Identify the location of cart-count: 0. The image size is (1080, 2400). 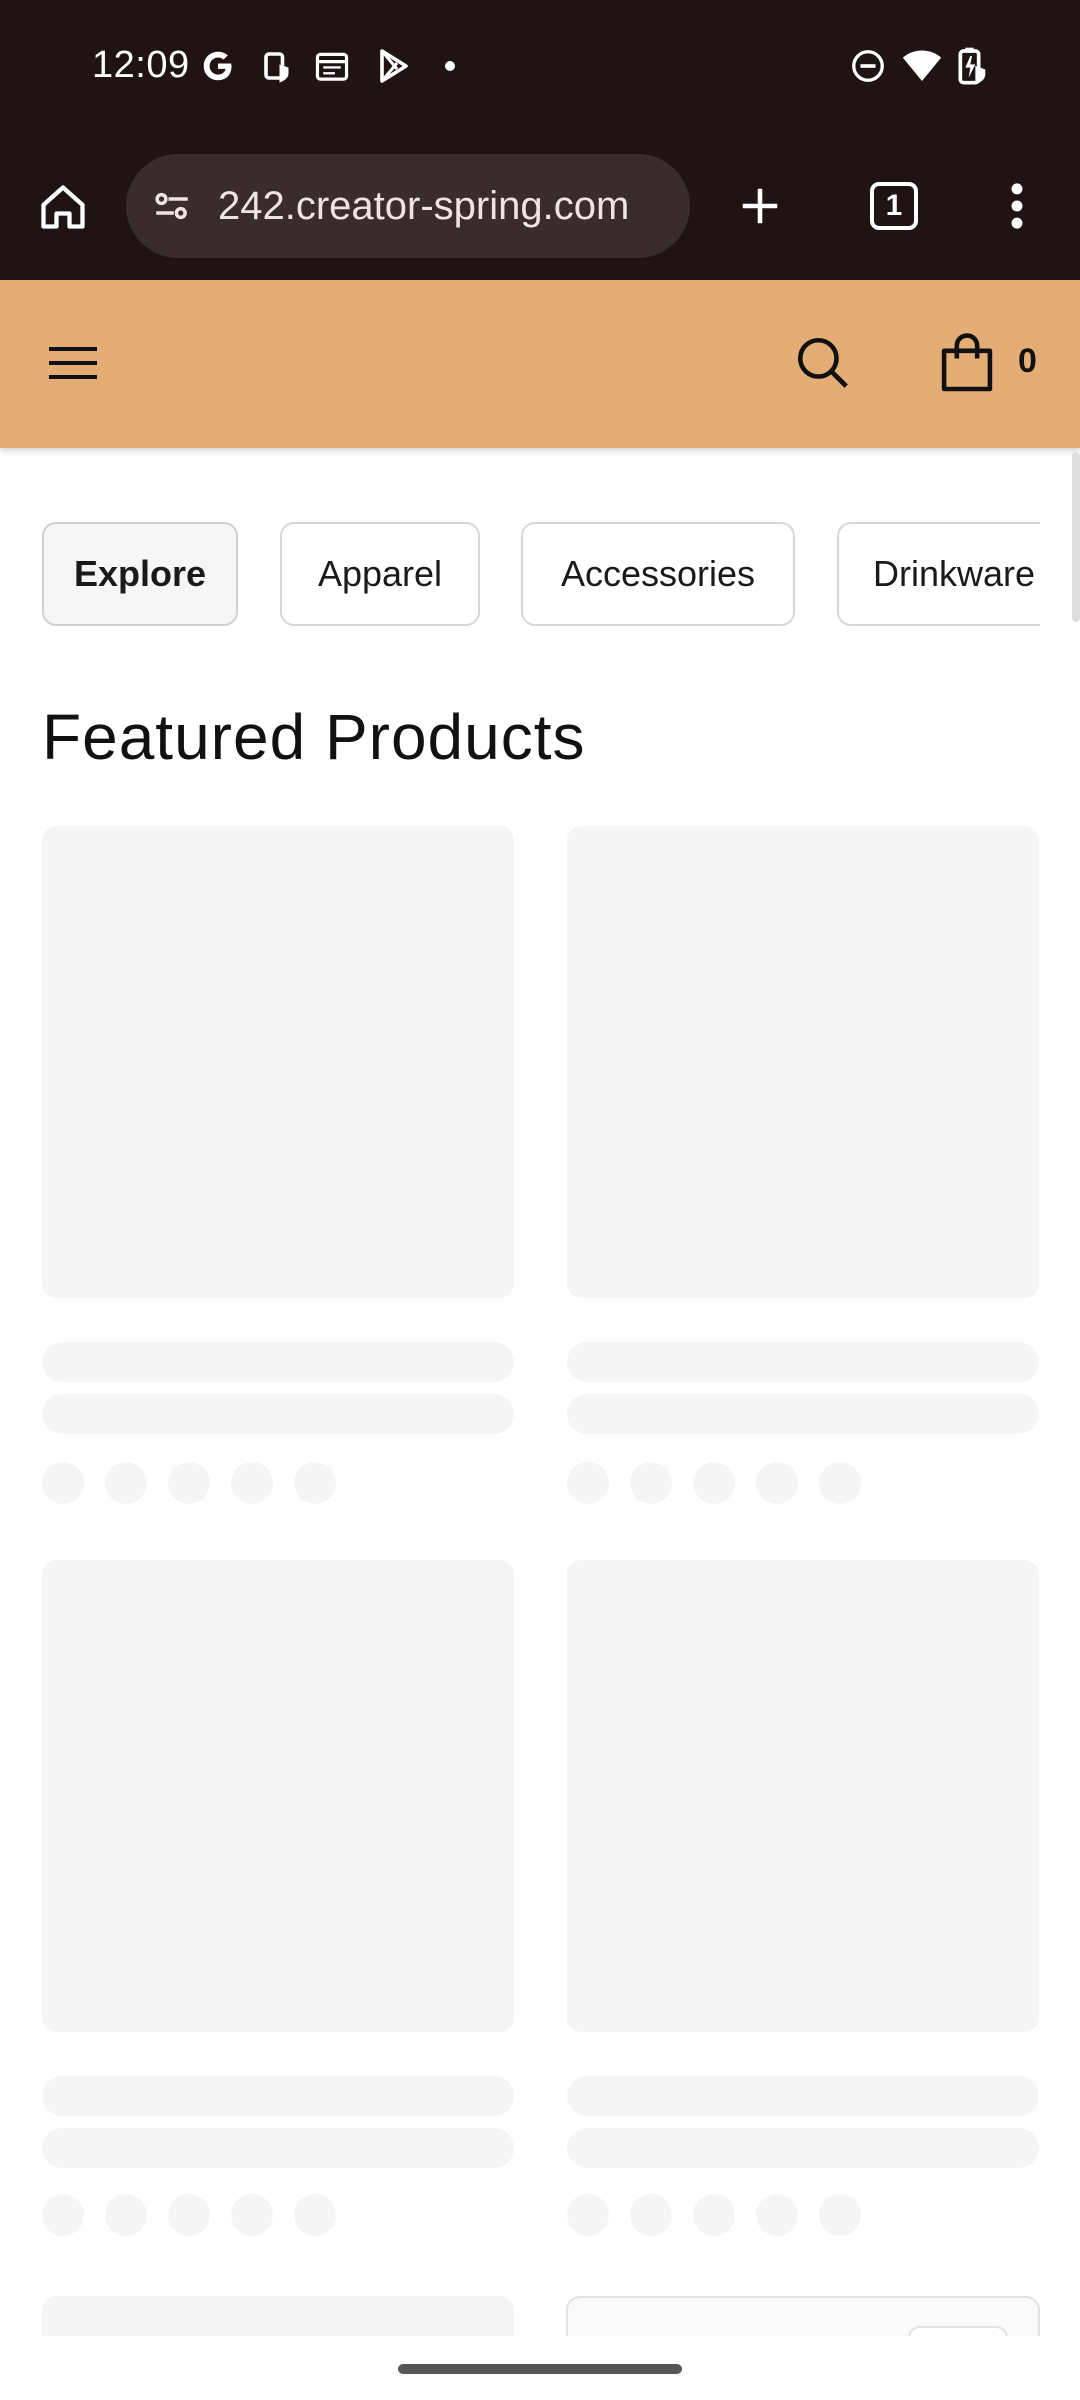
(1027, 361).